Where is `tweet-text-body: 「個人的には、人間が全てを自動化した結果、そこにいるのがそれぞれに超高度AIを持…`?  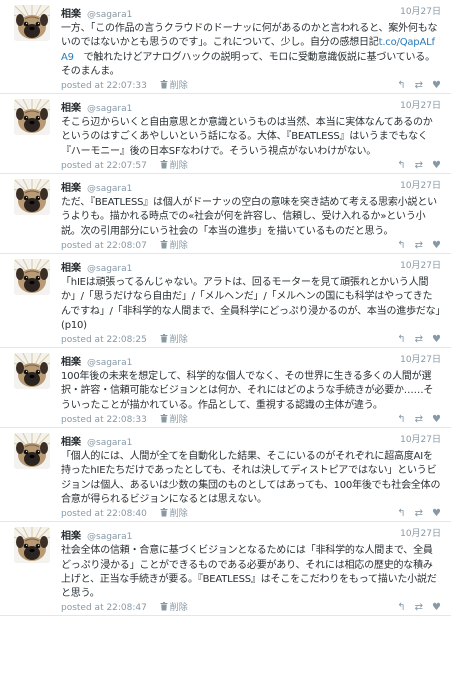 tweet-text-body: 「個人的には、人間が全てを自動化した結果、そこにいるのがそれぞれに超高度AIを持… is located at coordinates (251, 478).